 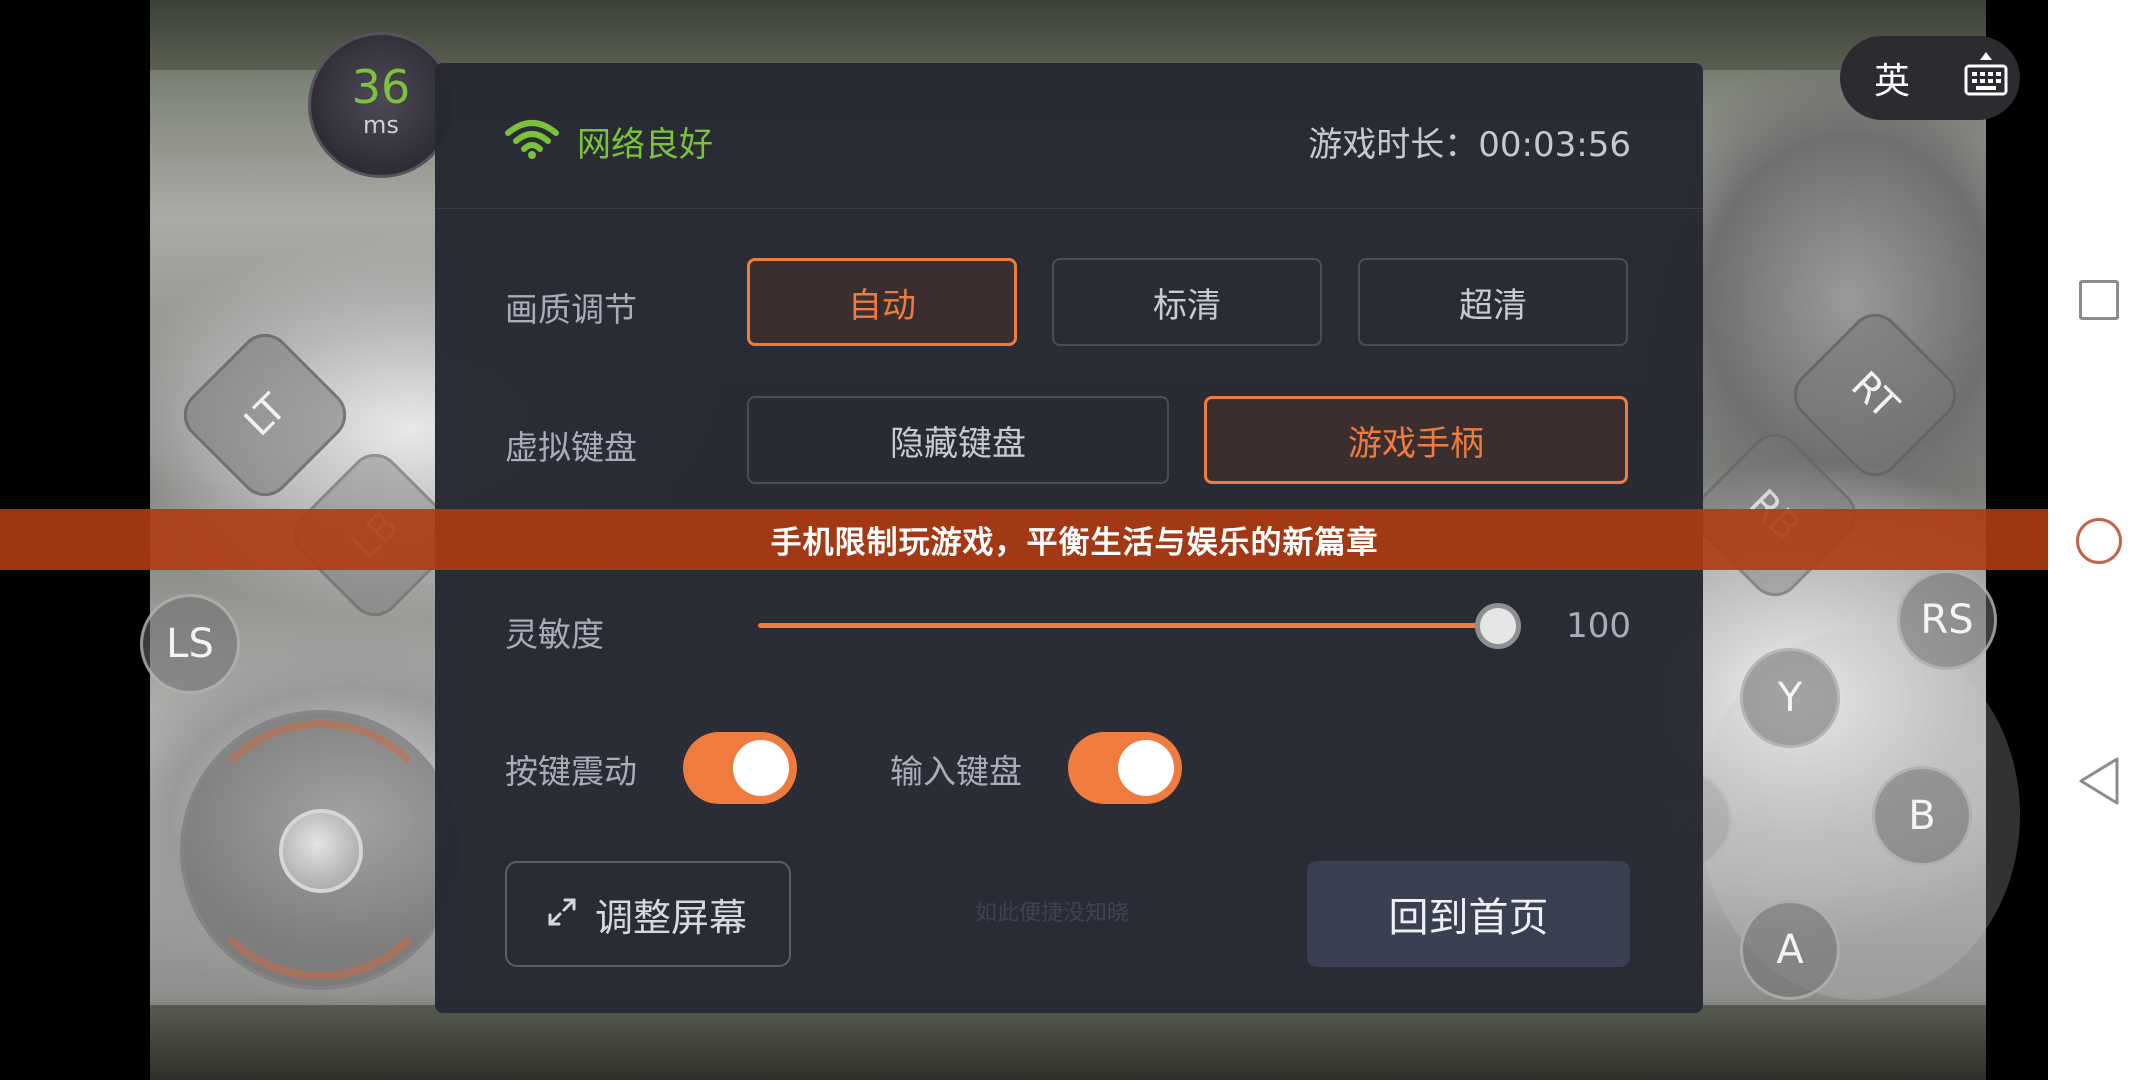 I want to click on game-bottom-strip, so click(x=1068, y=1042).